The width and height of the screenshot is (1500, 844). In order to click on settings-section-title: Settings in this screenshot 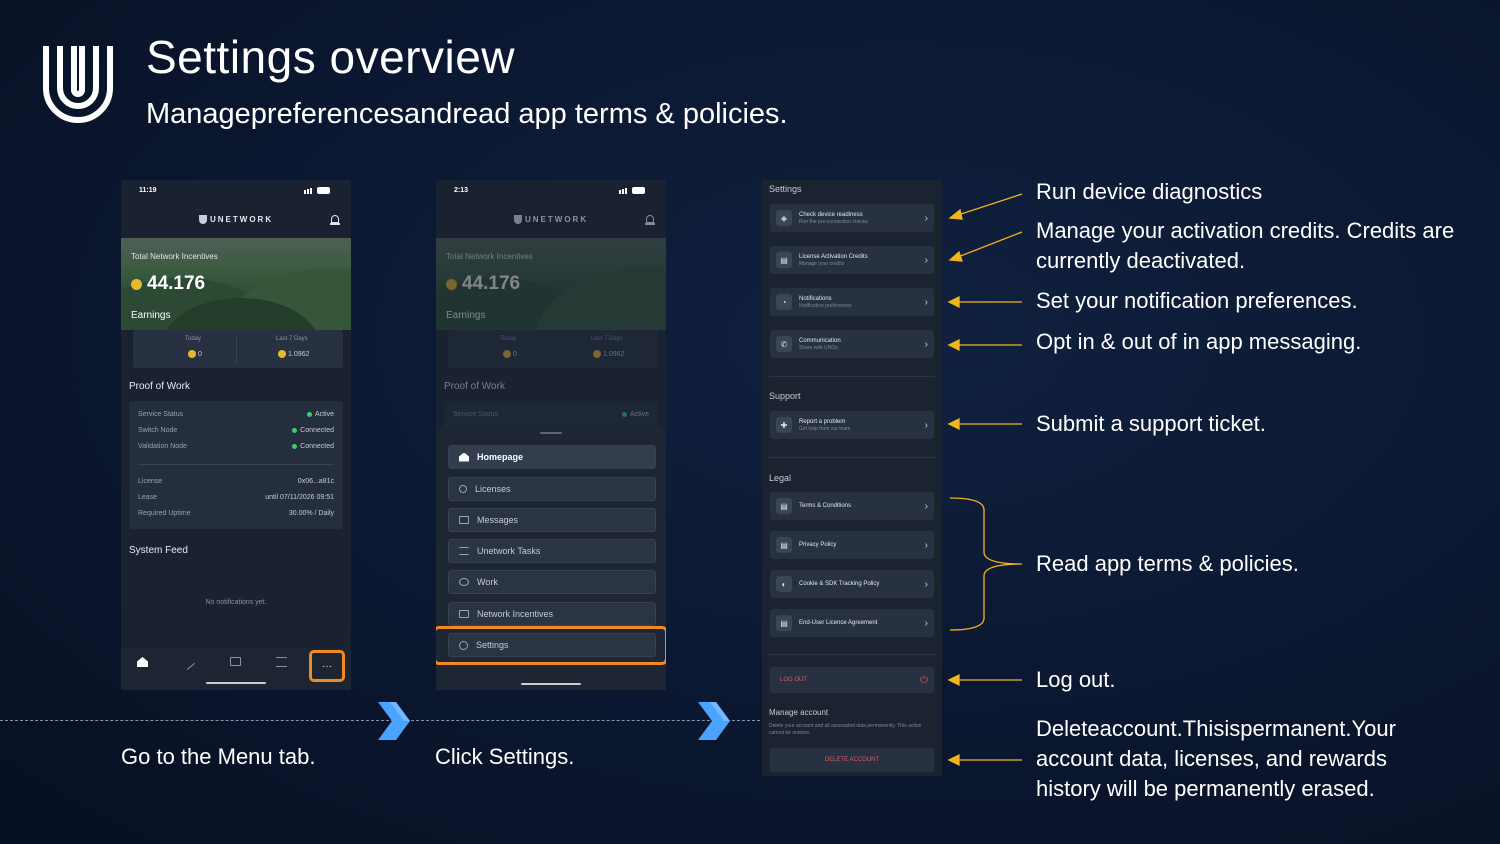, I will do `click(785, 189)`.